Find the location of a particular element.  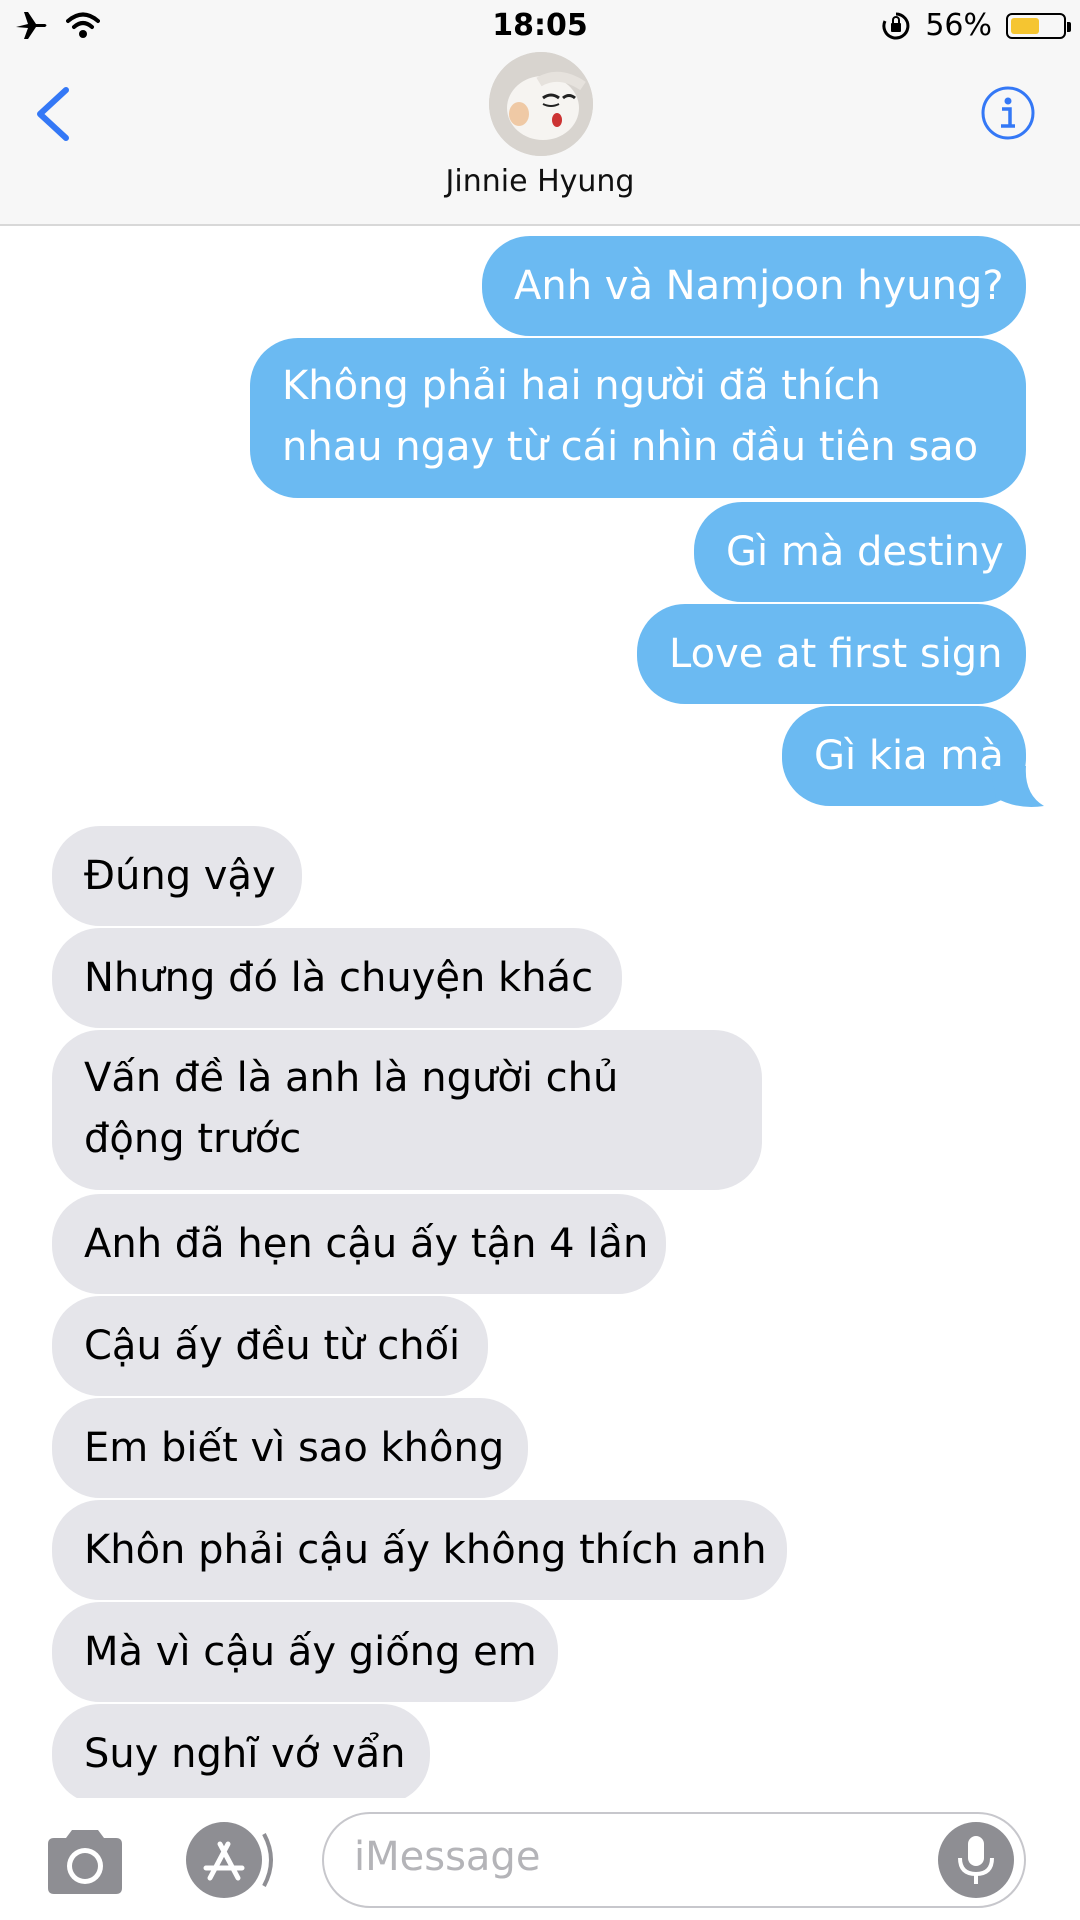

camera-button is located at coordinates (85, 1861).